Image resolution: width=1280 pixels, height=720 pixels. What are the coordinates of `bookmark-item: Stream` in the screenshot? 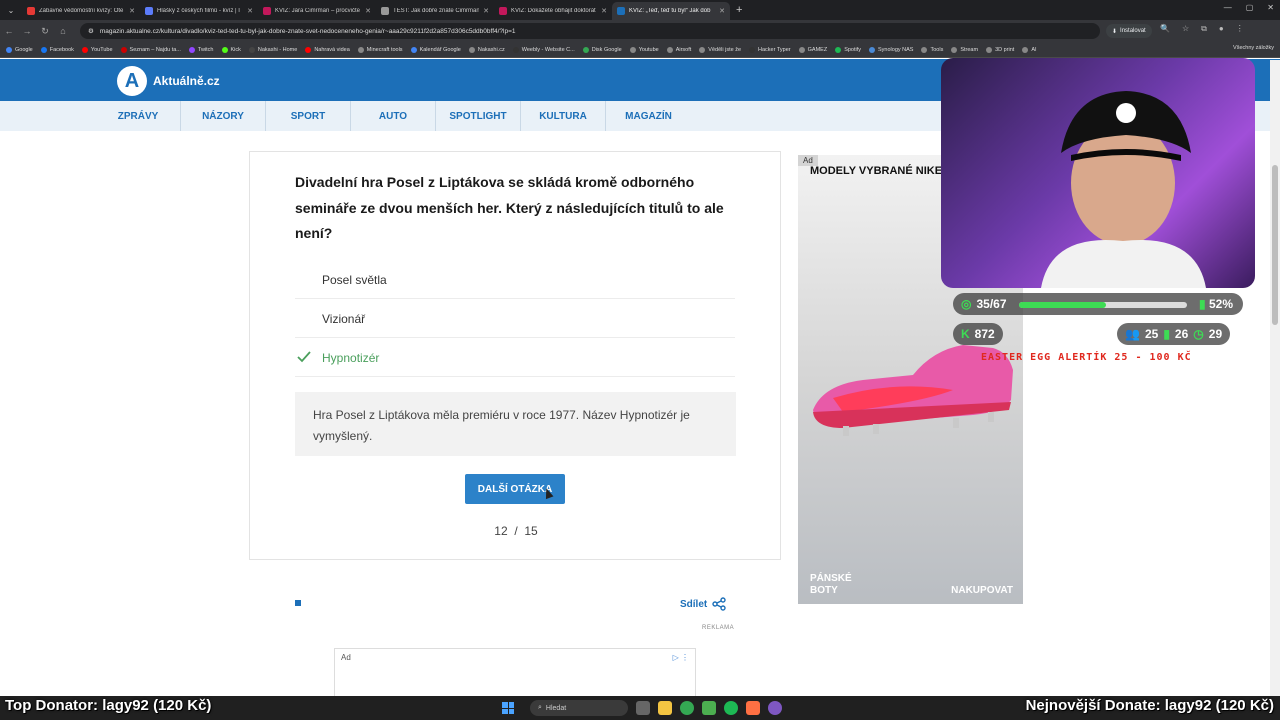 It's located at (964, 49).